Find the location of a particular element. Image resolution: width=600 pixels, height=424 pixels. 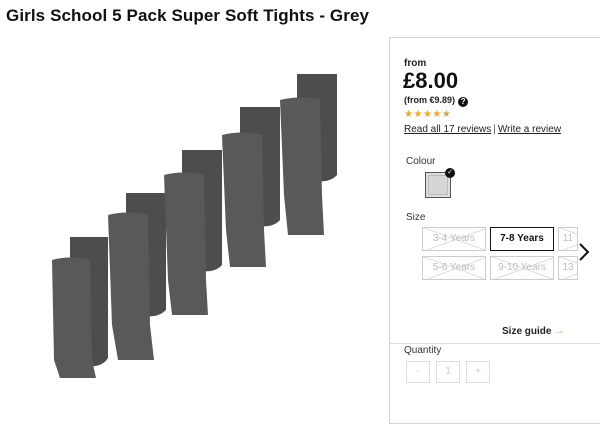

size-option-label: 3-4 Years is located at coordinates (454, 238).